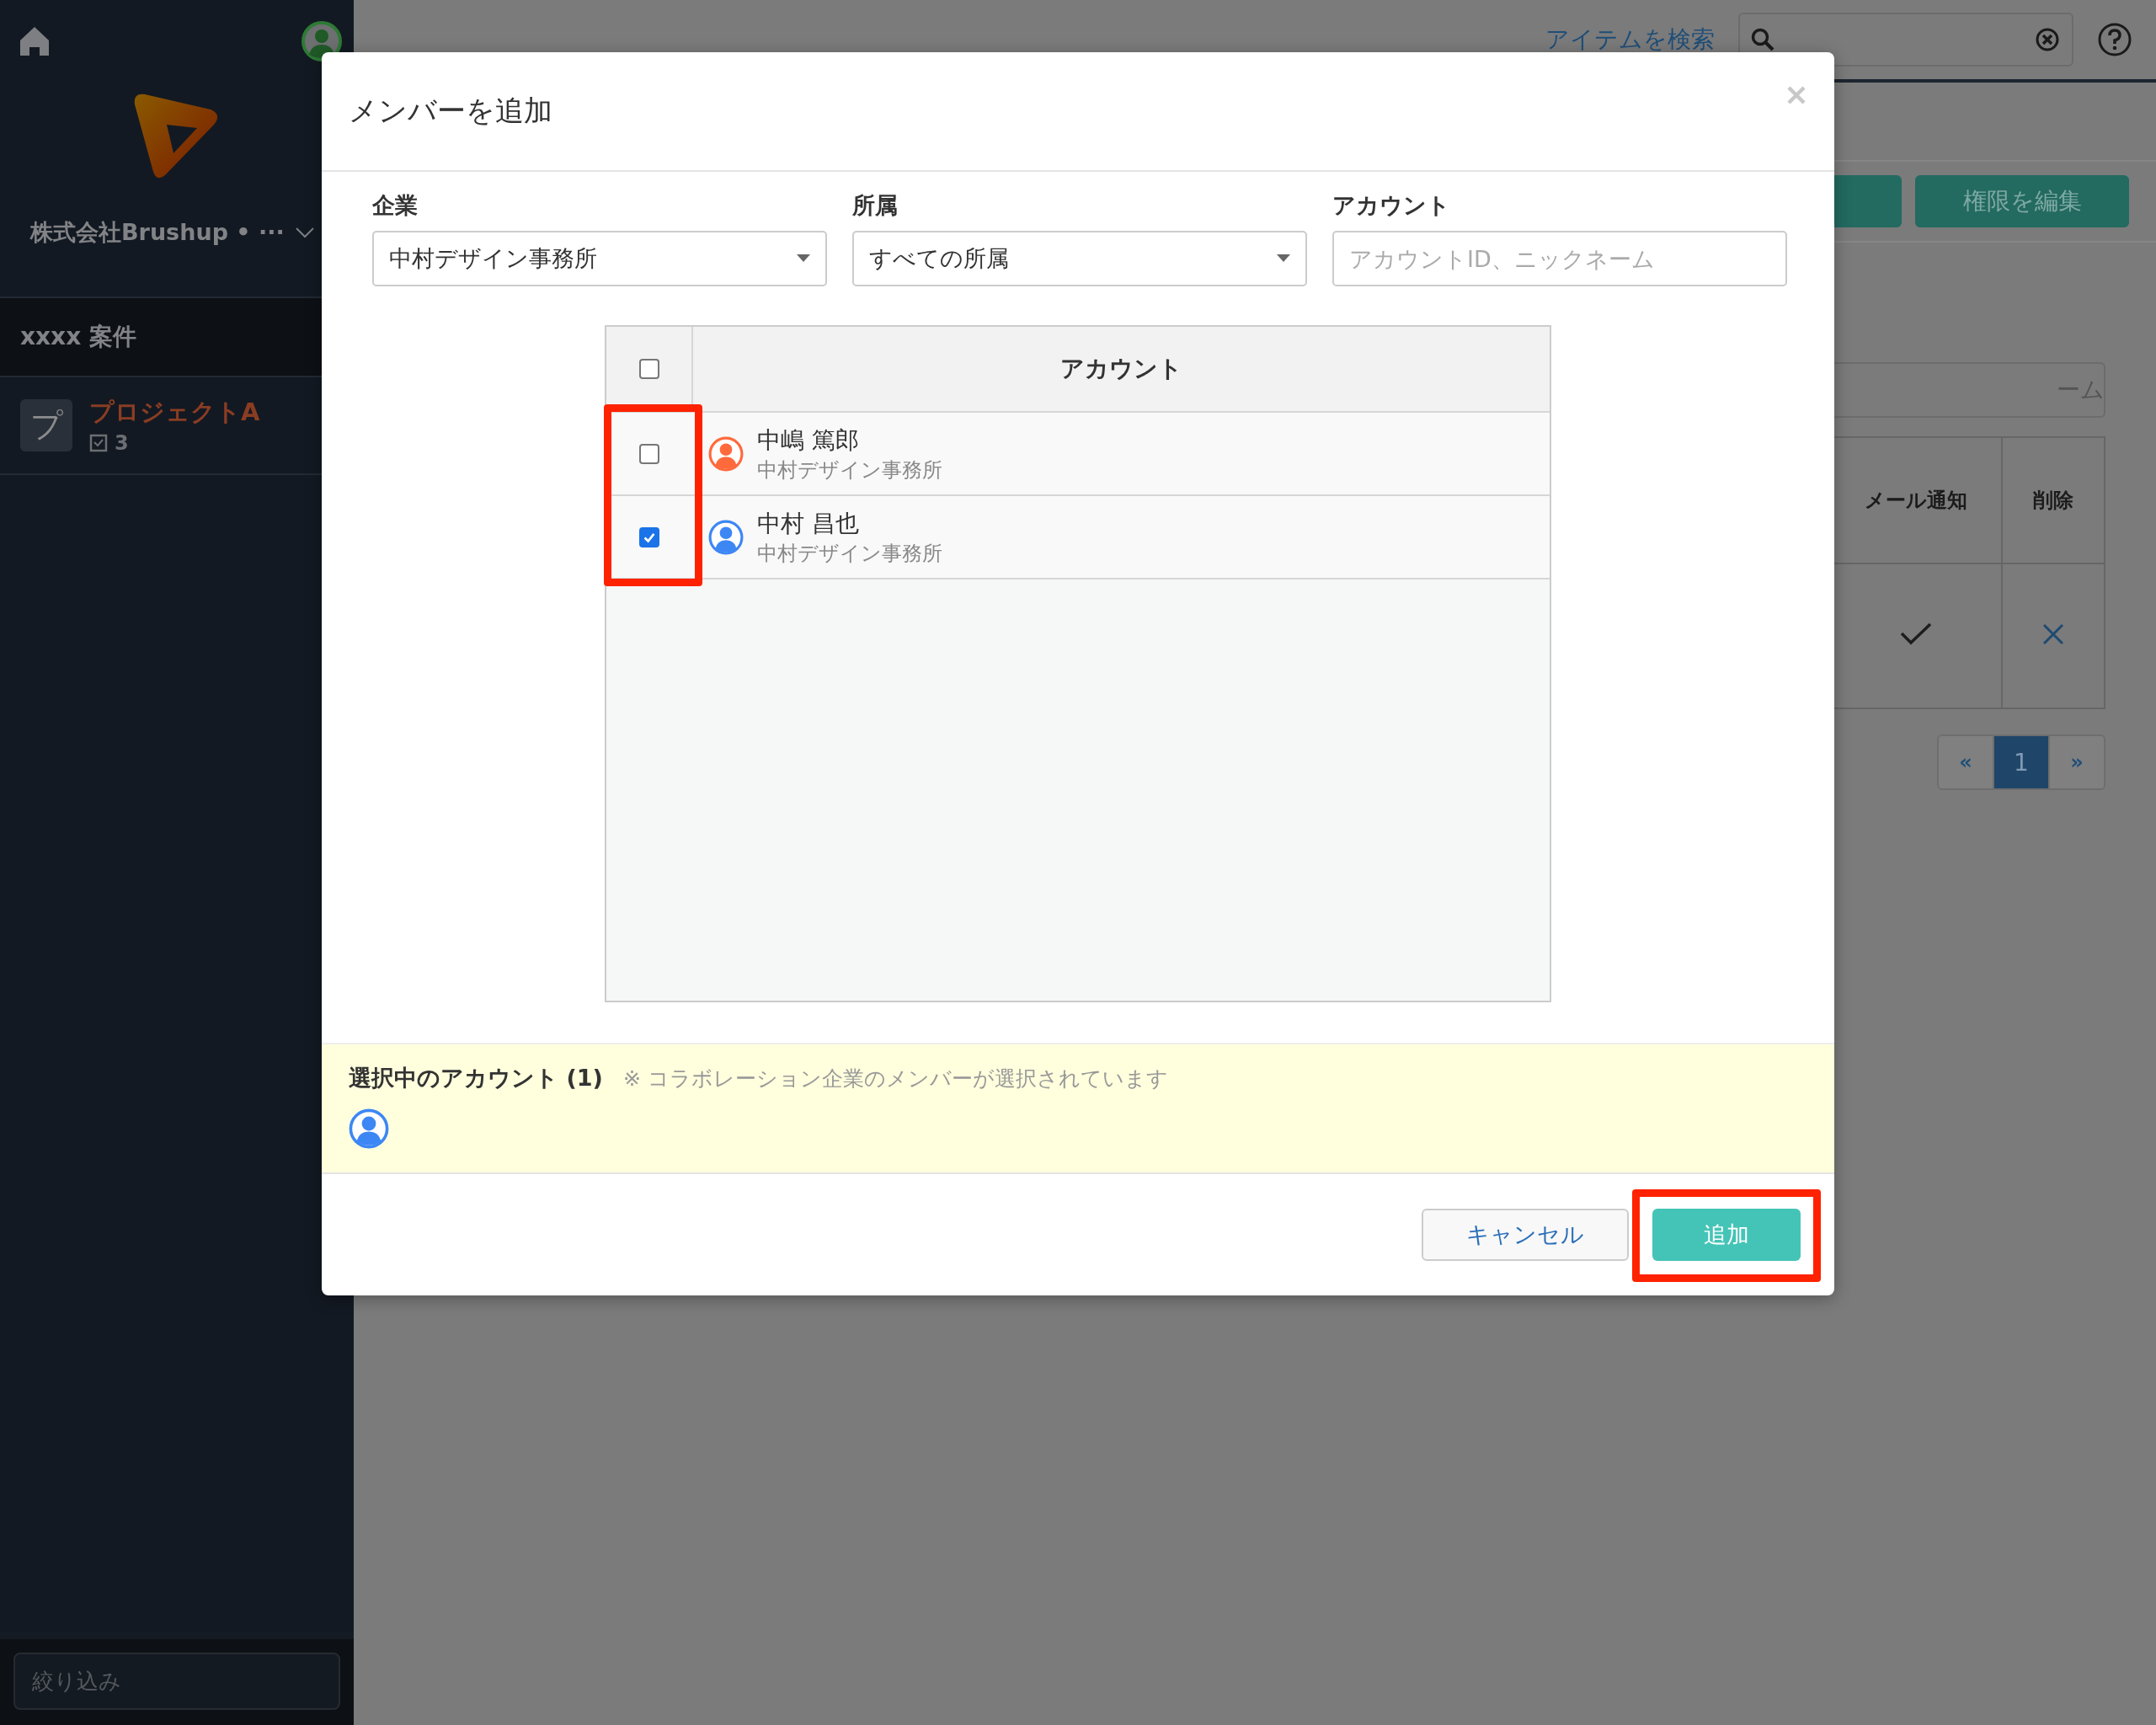 The height and width of the screenshot is (1725, 2156). I want to click on field-label: 企業, so click(395, 205).